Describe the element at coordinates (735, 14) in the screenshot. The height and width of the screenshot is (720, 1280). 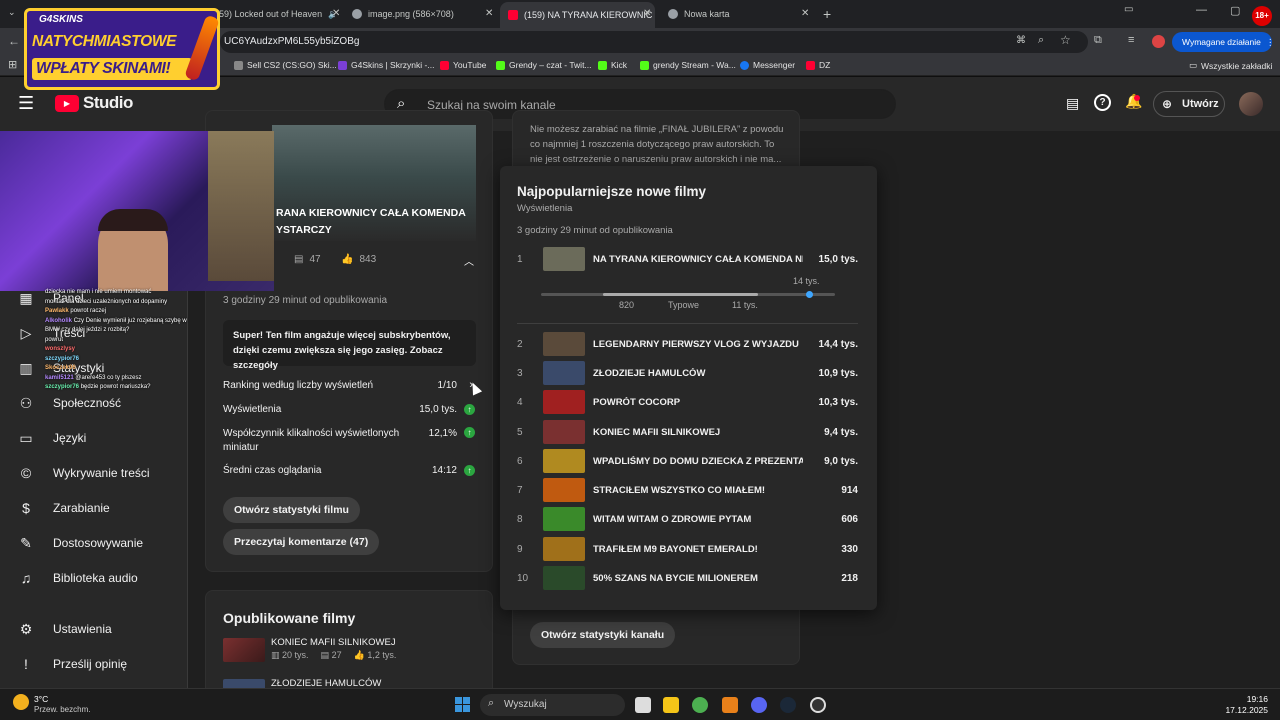
I see `tab-new: Nowa karta` at that location.